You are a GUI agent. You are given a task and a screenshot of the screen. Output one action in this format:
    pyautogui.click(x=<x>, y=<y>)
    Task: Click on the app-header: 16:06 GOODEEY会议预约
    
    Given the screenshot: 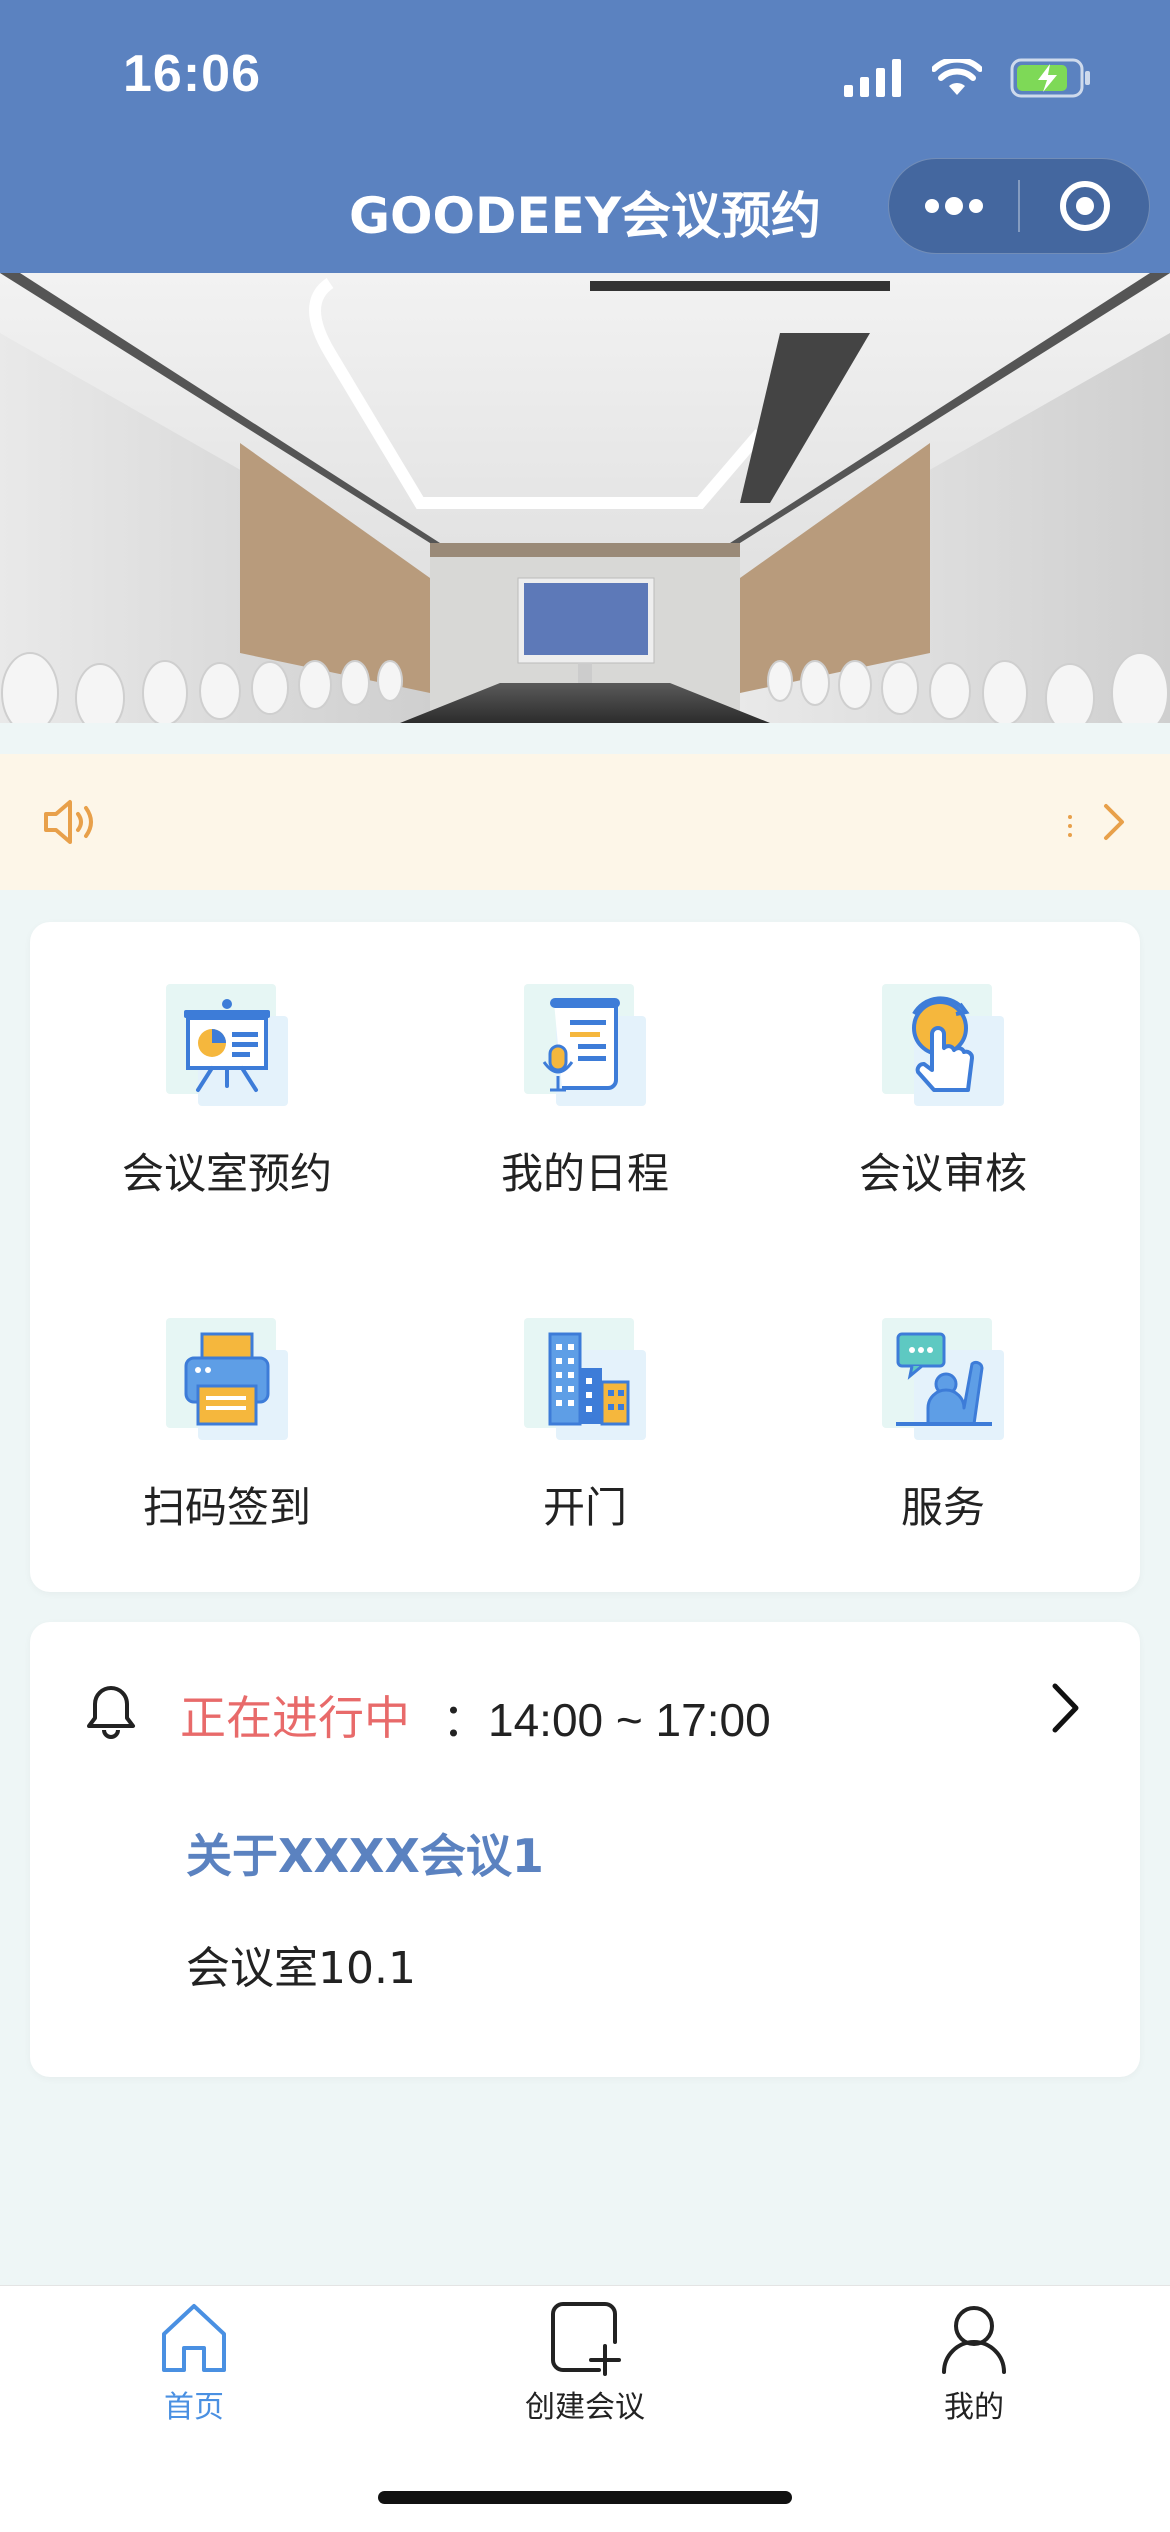 What is the action you would take?
    pyautogui.click(x=585, y=136)
    